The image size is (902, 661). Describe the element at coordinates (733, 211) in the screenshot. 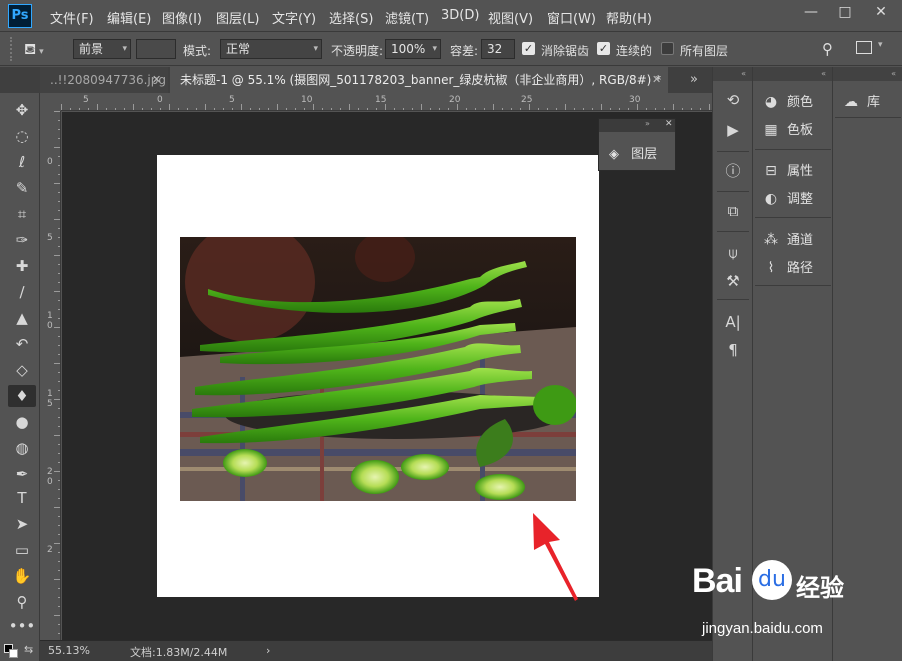

I see `transform-icon: ⧉` at that location.